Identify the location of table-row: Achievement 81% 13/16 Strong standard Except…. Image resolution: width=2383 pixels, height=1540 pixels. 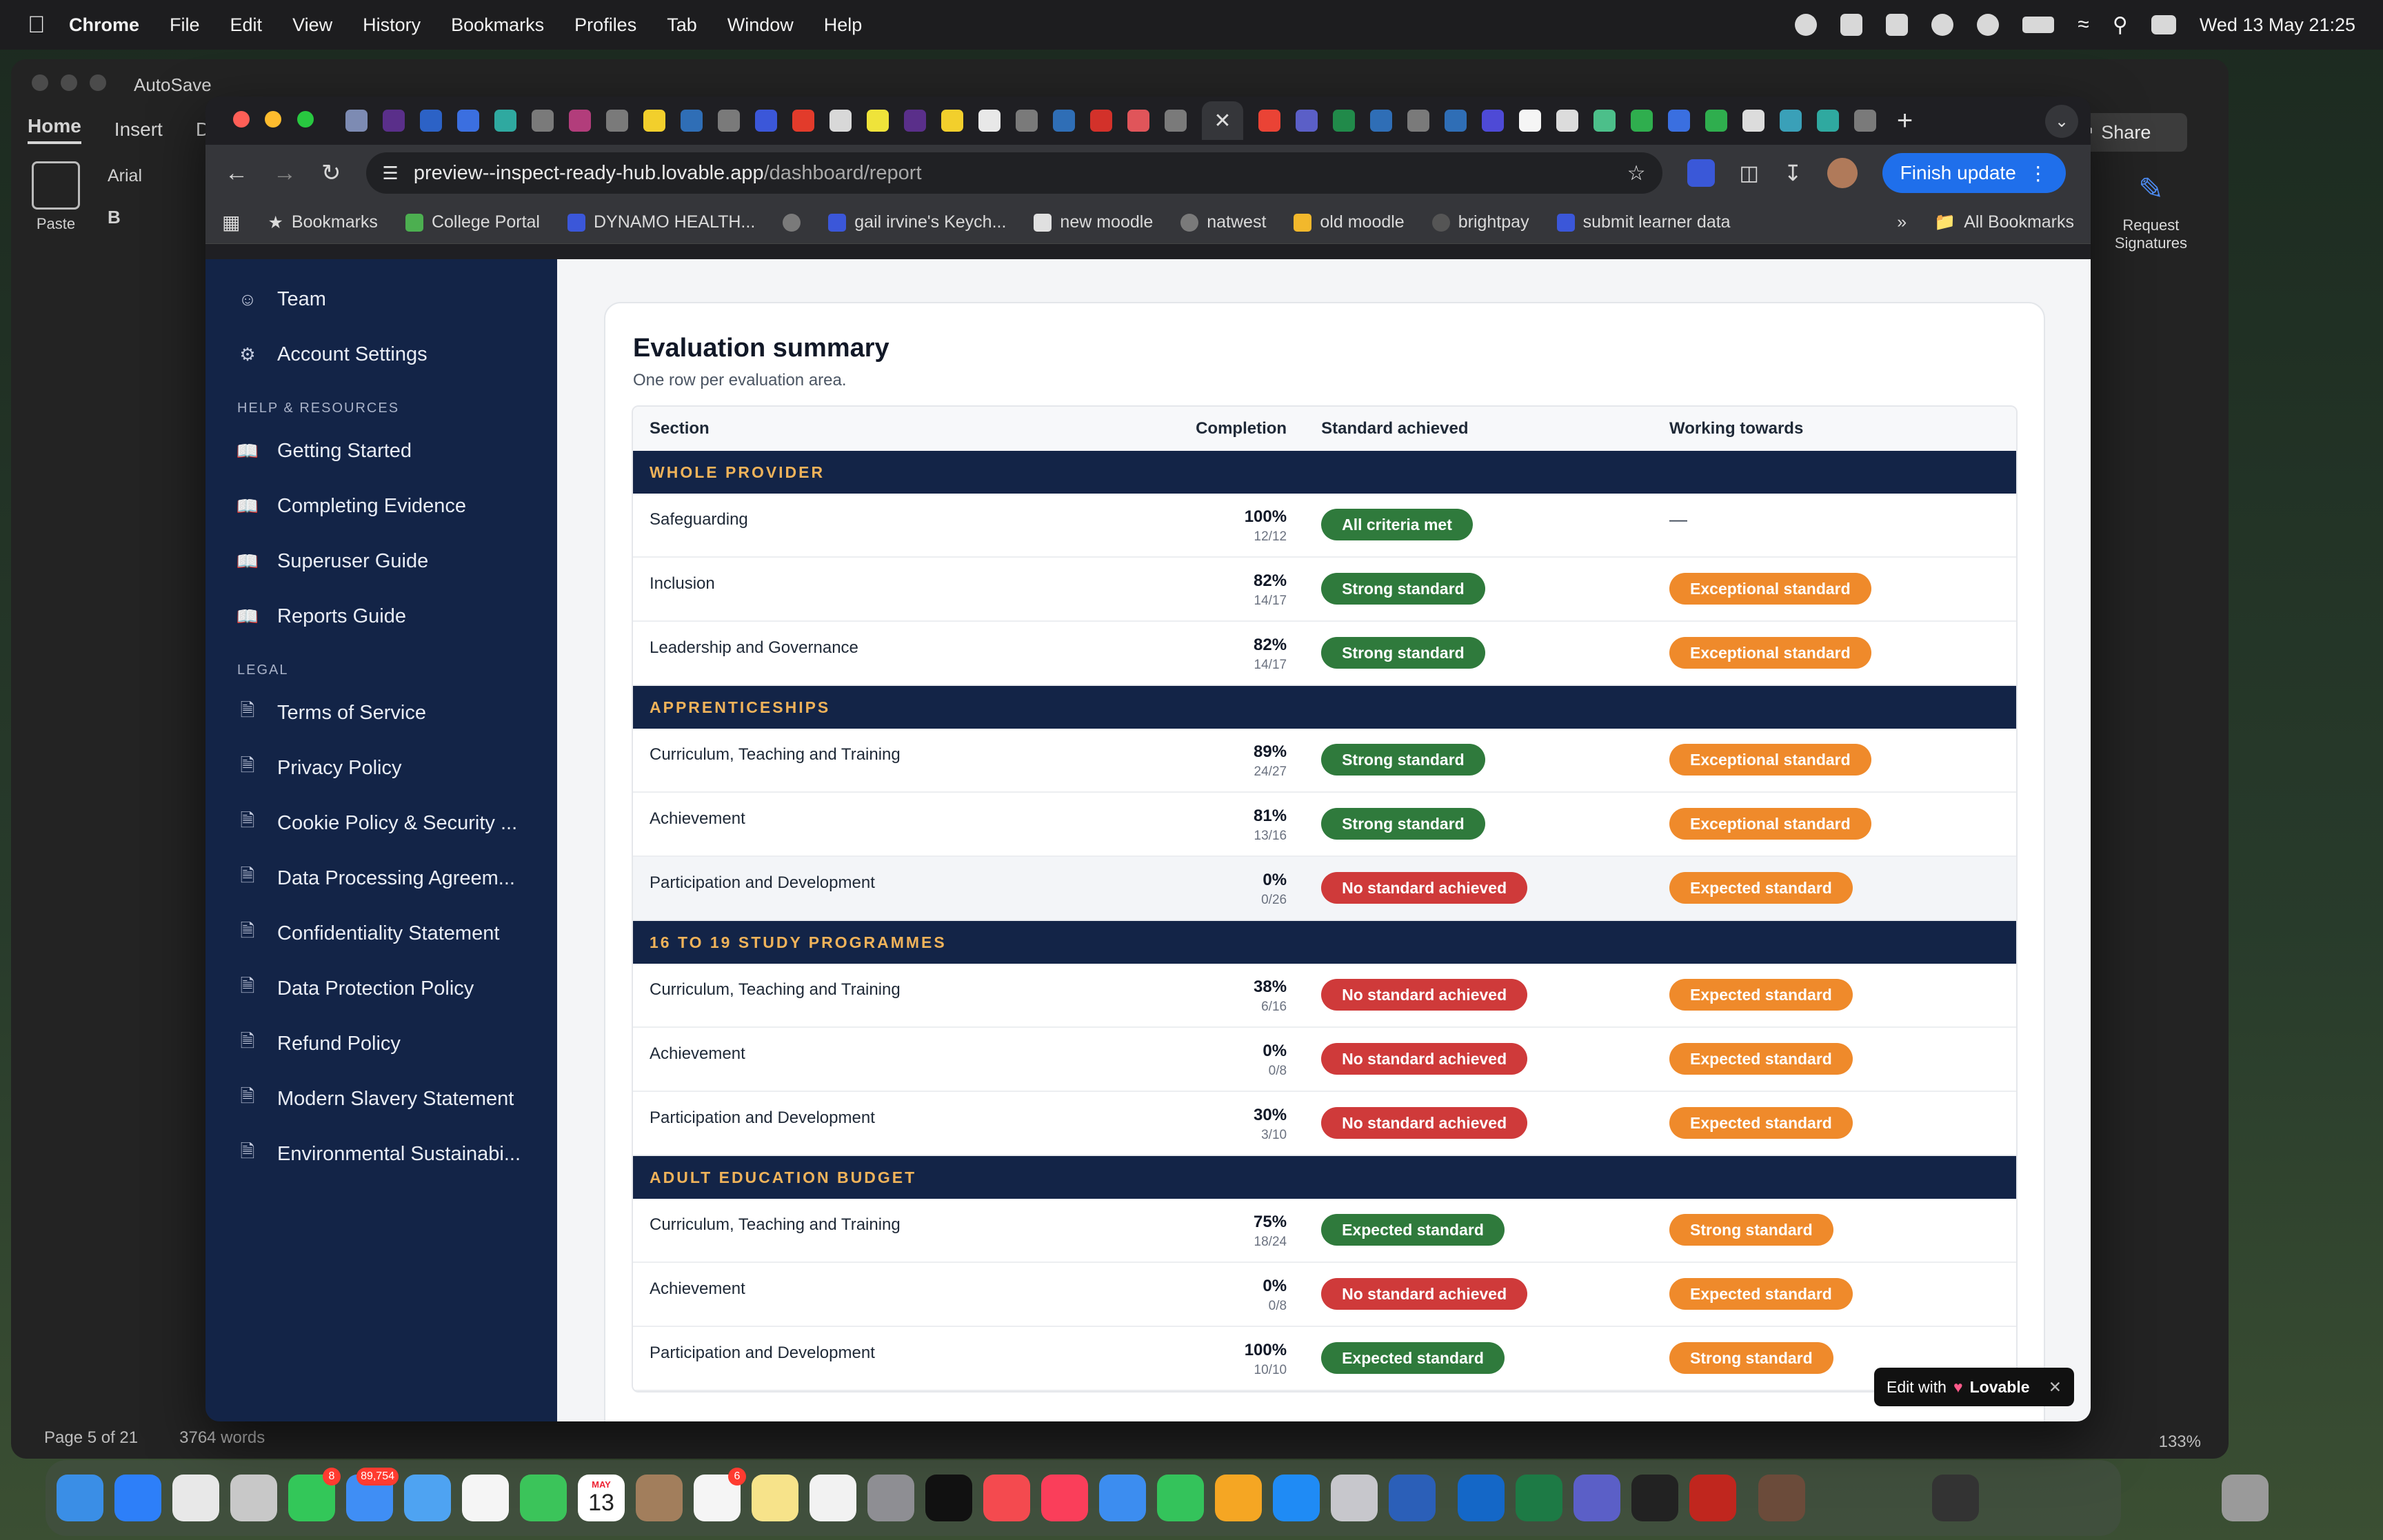
(1324, 825).